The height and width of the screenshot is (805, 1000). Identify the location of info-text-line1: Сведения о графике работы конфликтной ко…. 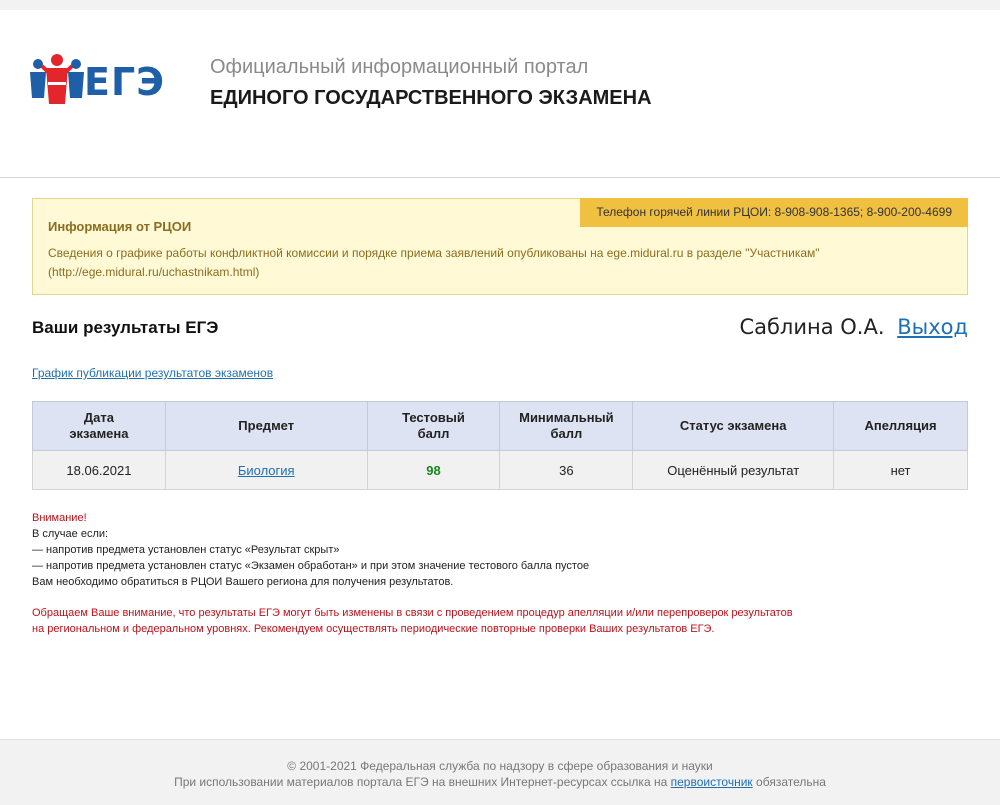
(434, 253).